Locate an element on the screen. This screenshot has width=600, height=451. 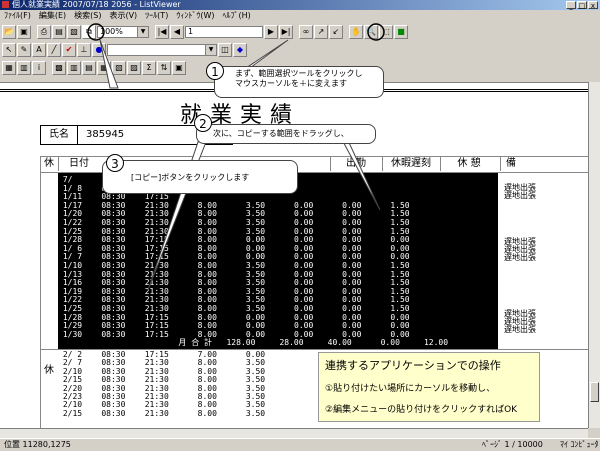
info-title: 連携するアプリケーションでの操作 is located at coordinates (413, 365).